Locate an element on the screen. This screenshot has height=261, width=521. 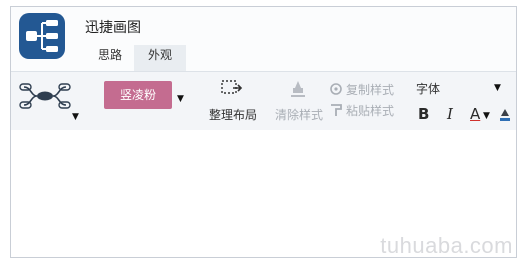
tidy-layout-icon is located at coordinates (232, 90).